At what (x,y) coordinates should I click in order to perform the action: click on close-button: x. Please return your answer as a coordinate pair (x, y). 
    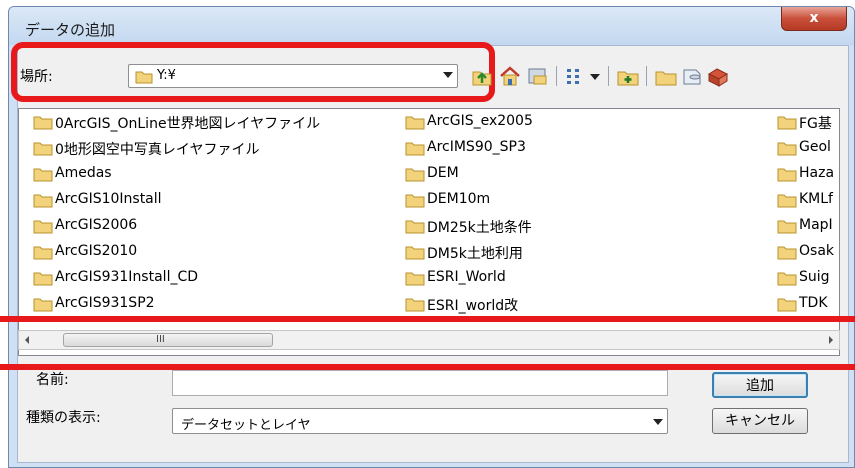
    Looking at the image, I should click on (814, 19).